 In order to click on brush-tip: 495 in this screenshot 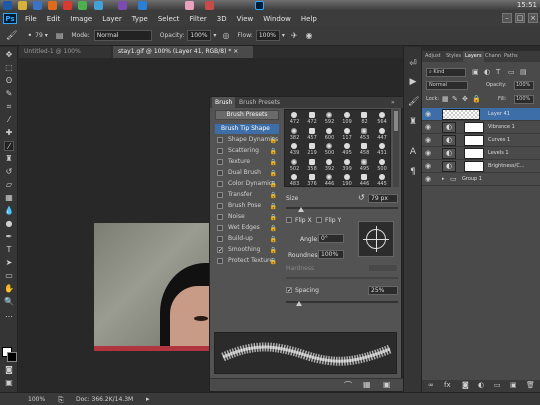, I will do `click(347, 149)`.